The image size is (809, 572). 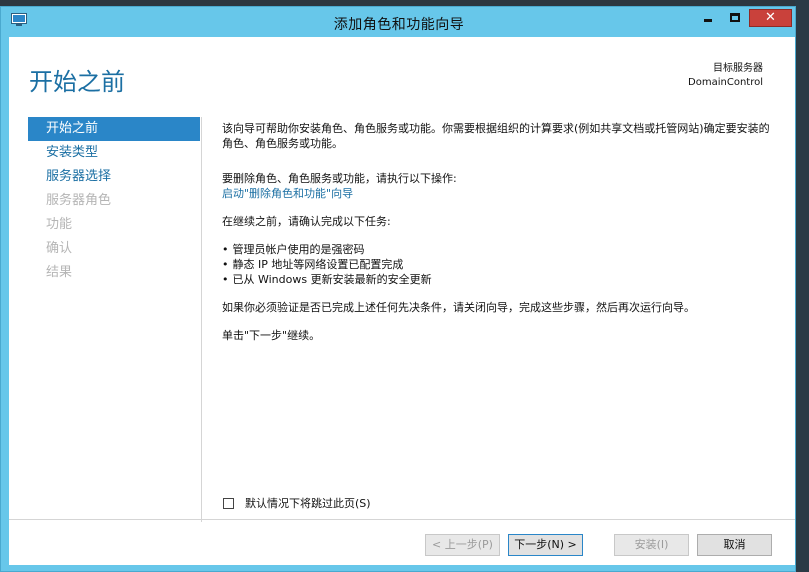 I want to click on nav-item-before-you-begin: 开始之前, so click(x=114, y=129).